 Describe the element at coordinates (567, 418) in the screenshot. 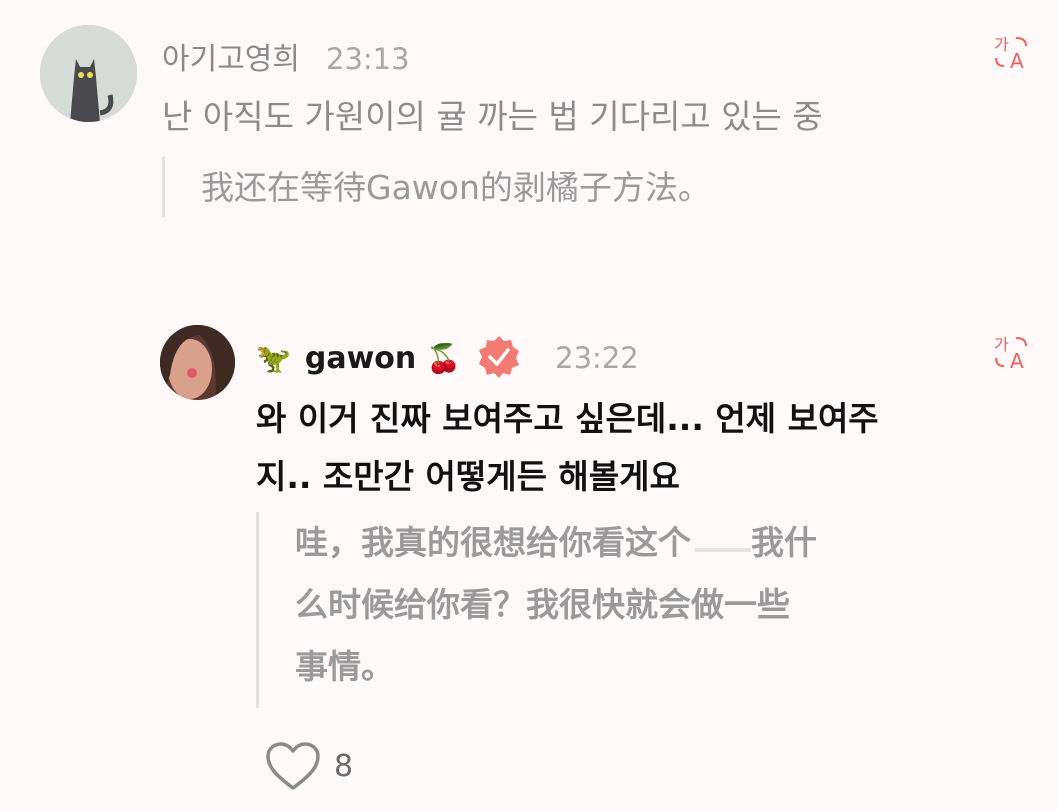

I see `reply-text-line: 와 이거 진짜 보여주고 싶은데... 언제 보여주` at that location.